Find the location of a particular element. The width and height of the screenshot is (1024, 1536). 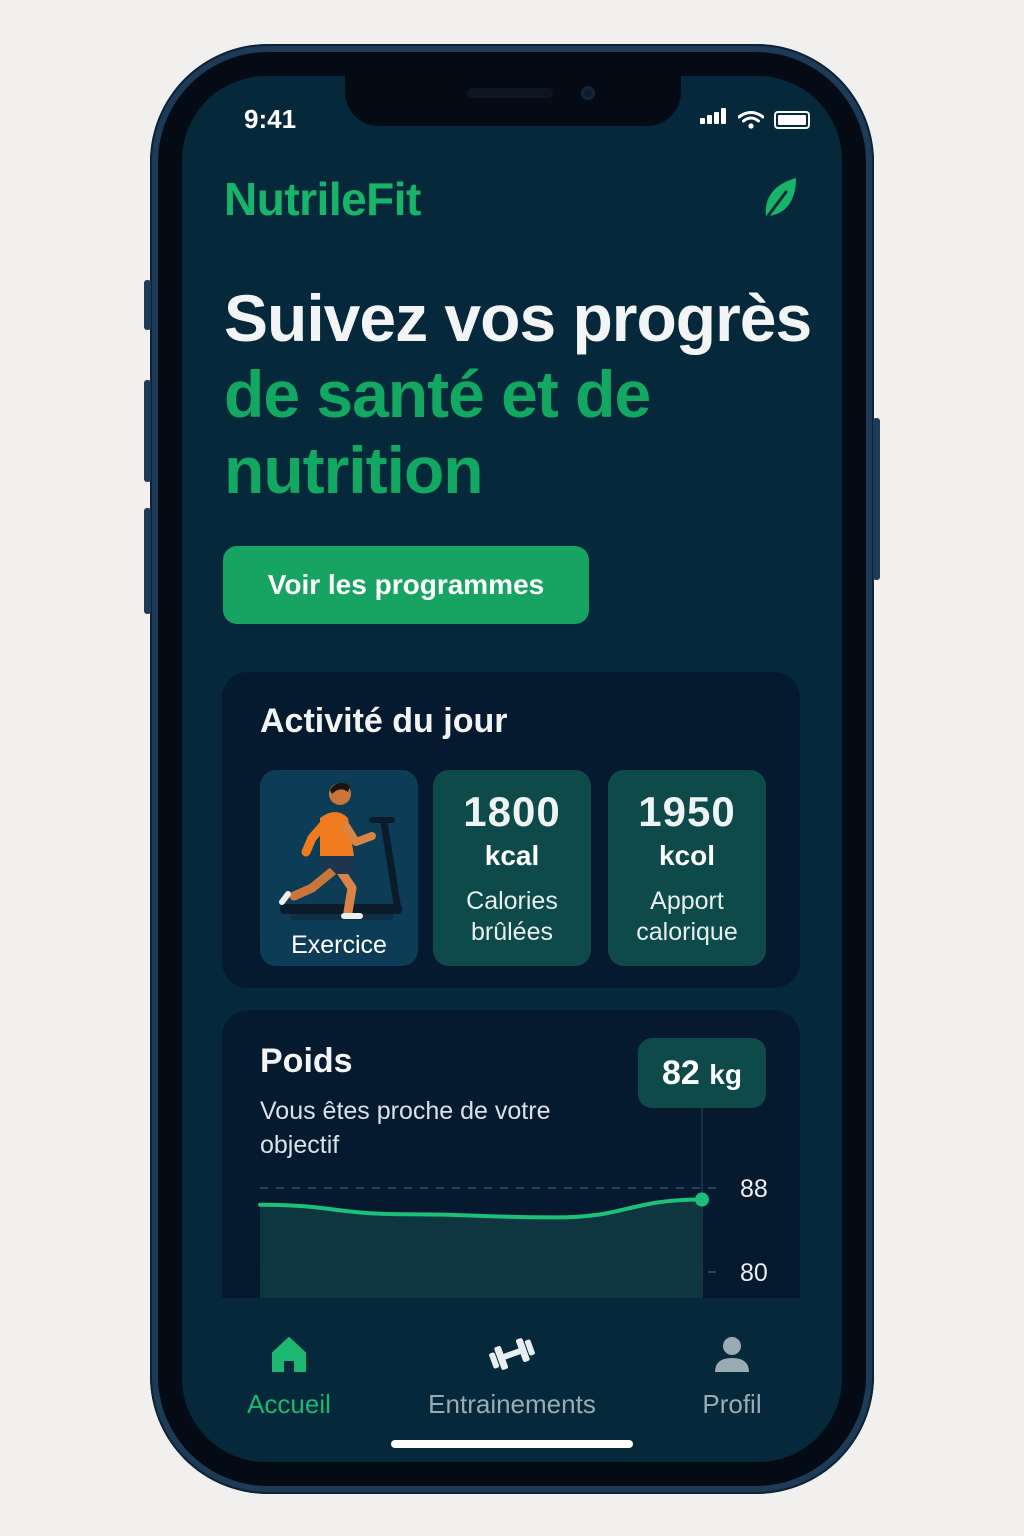

home-indicator is located at coordinates (512, 1444).